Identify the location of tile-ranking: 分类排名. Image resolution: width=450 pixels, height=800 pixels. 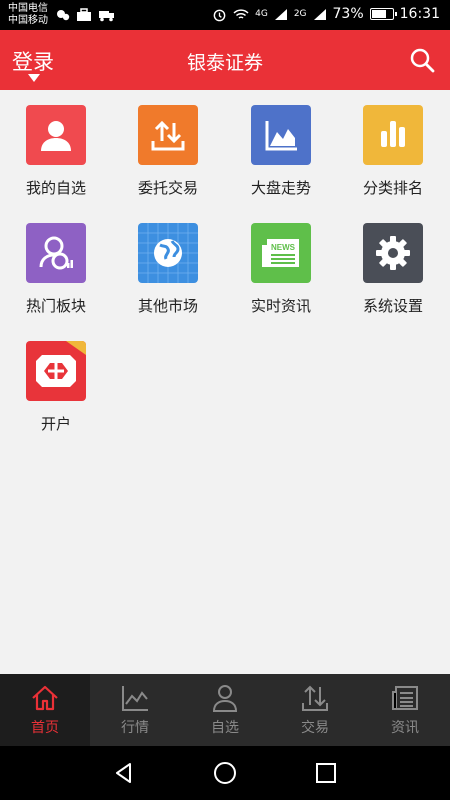
(393, 149).